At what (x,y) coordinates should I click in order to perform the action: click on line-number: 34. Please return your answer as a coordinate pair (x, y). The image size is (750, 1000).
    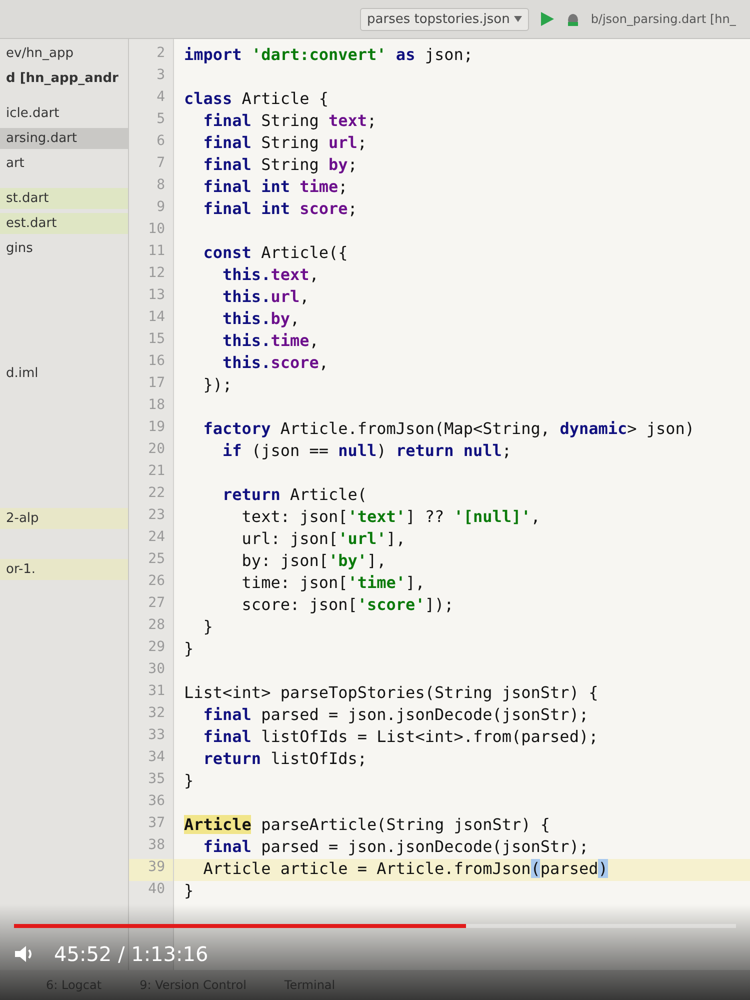
    Looking at the image, I should click on (156, 758).